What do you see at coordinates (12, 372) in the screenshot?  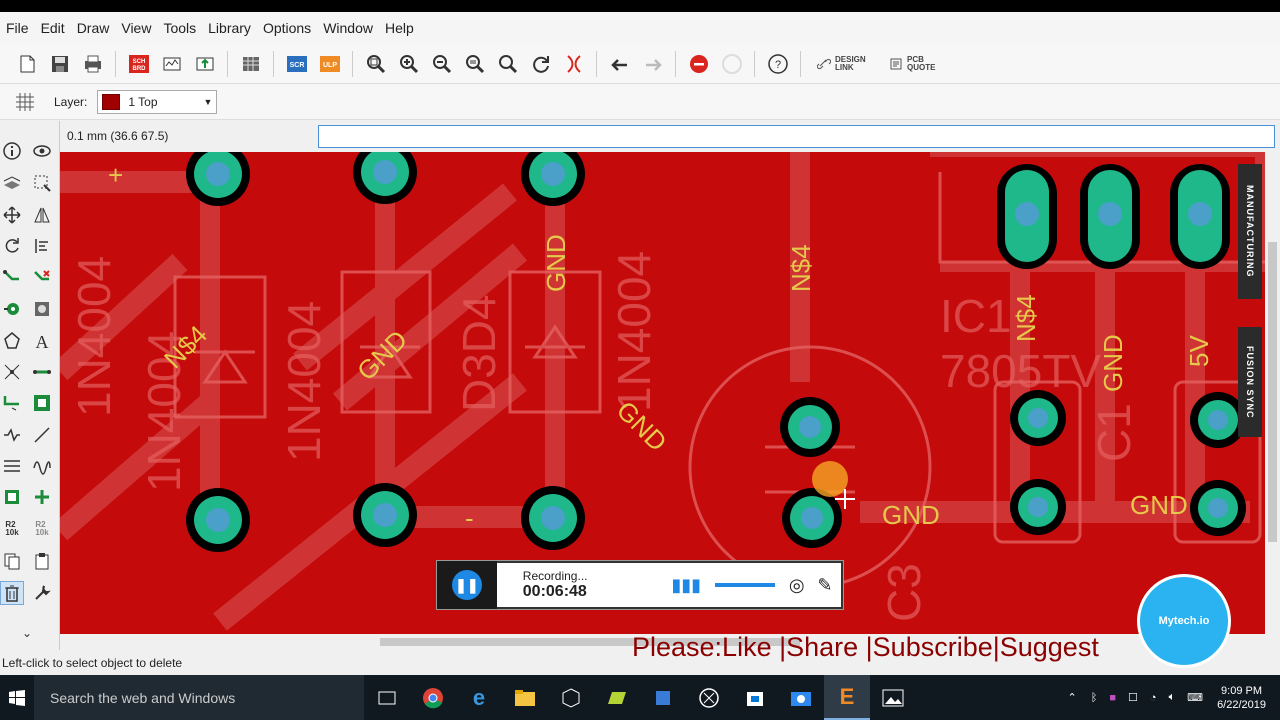 I see `split-tool` at bounding box center [12, 372].